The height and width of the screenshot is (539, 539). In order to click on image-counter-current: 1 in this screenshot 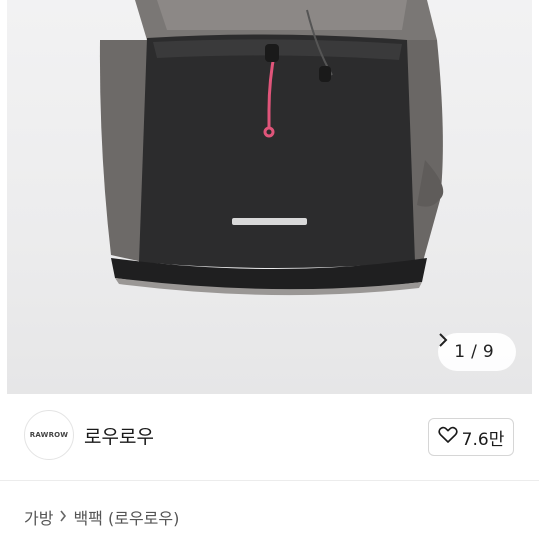, I will do `click(460, 352)`.